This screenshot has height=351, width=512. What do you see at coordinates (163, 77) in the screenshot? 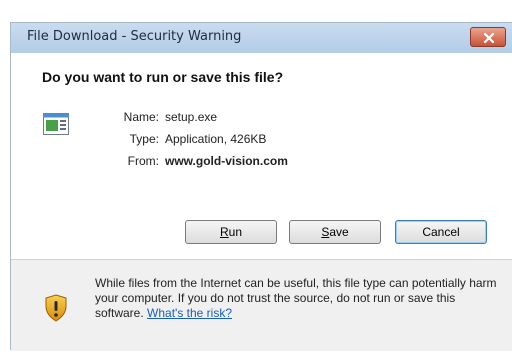
I see `dialog-question: Do you want to run or save this file?` at bounding box center [163, 77].